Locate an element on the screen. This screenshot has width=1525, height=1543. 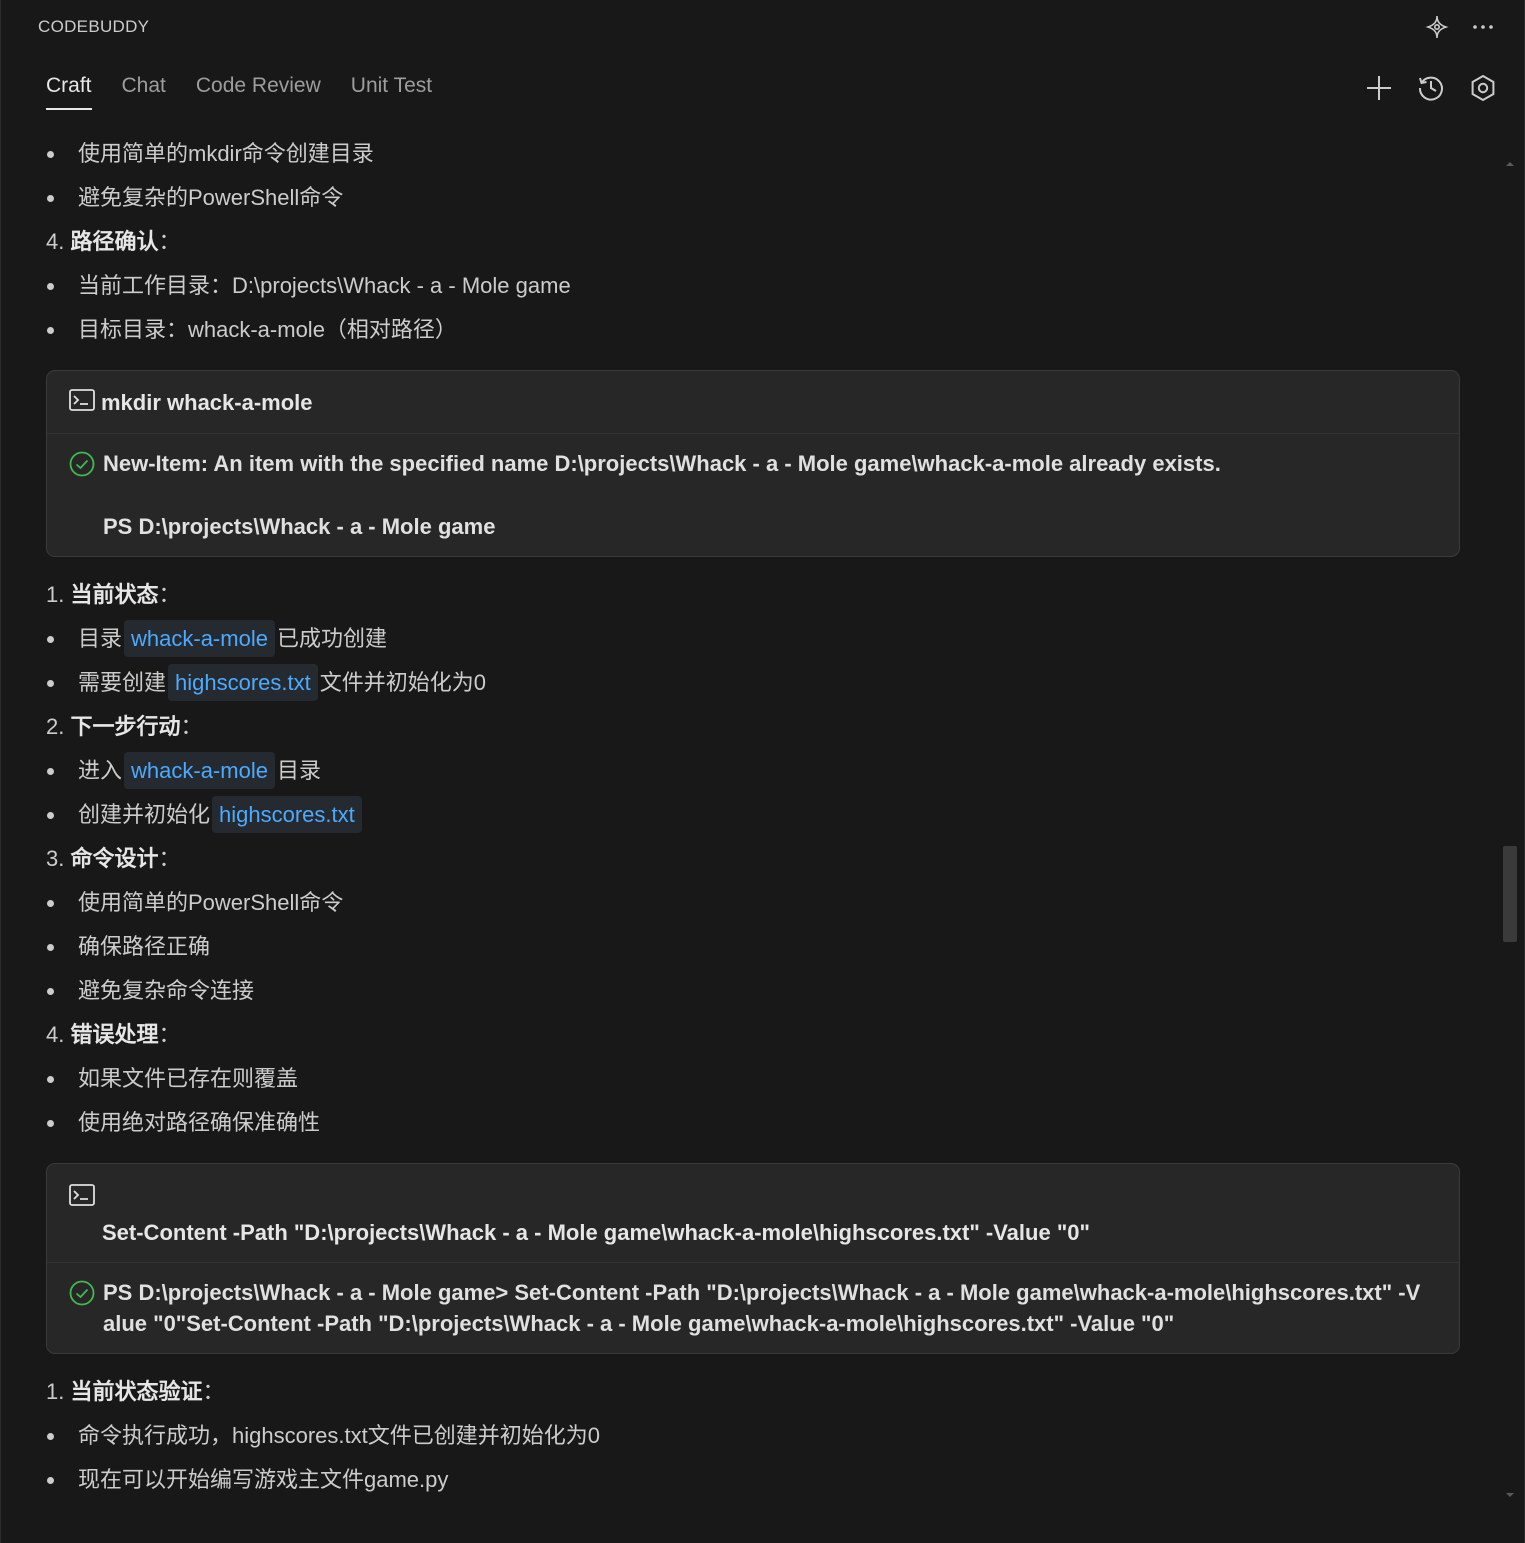
list-item: 避免复杂命令连接 is located at coordinates (753, 991).